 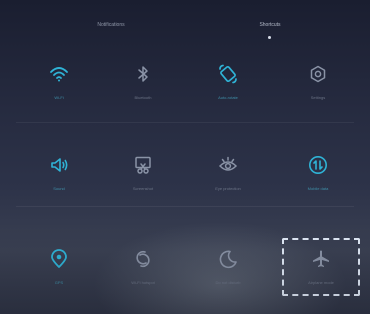 What do you see at coordinates (143, 165) in the screenshot?
I see `screenshot-icon` at bounding box center [143, 165].